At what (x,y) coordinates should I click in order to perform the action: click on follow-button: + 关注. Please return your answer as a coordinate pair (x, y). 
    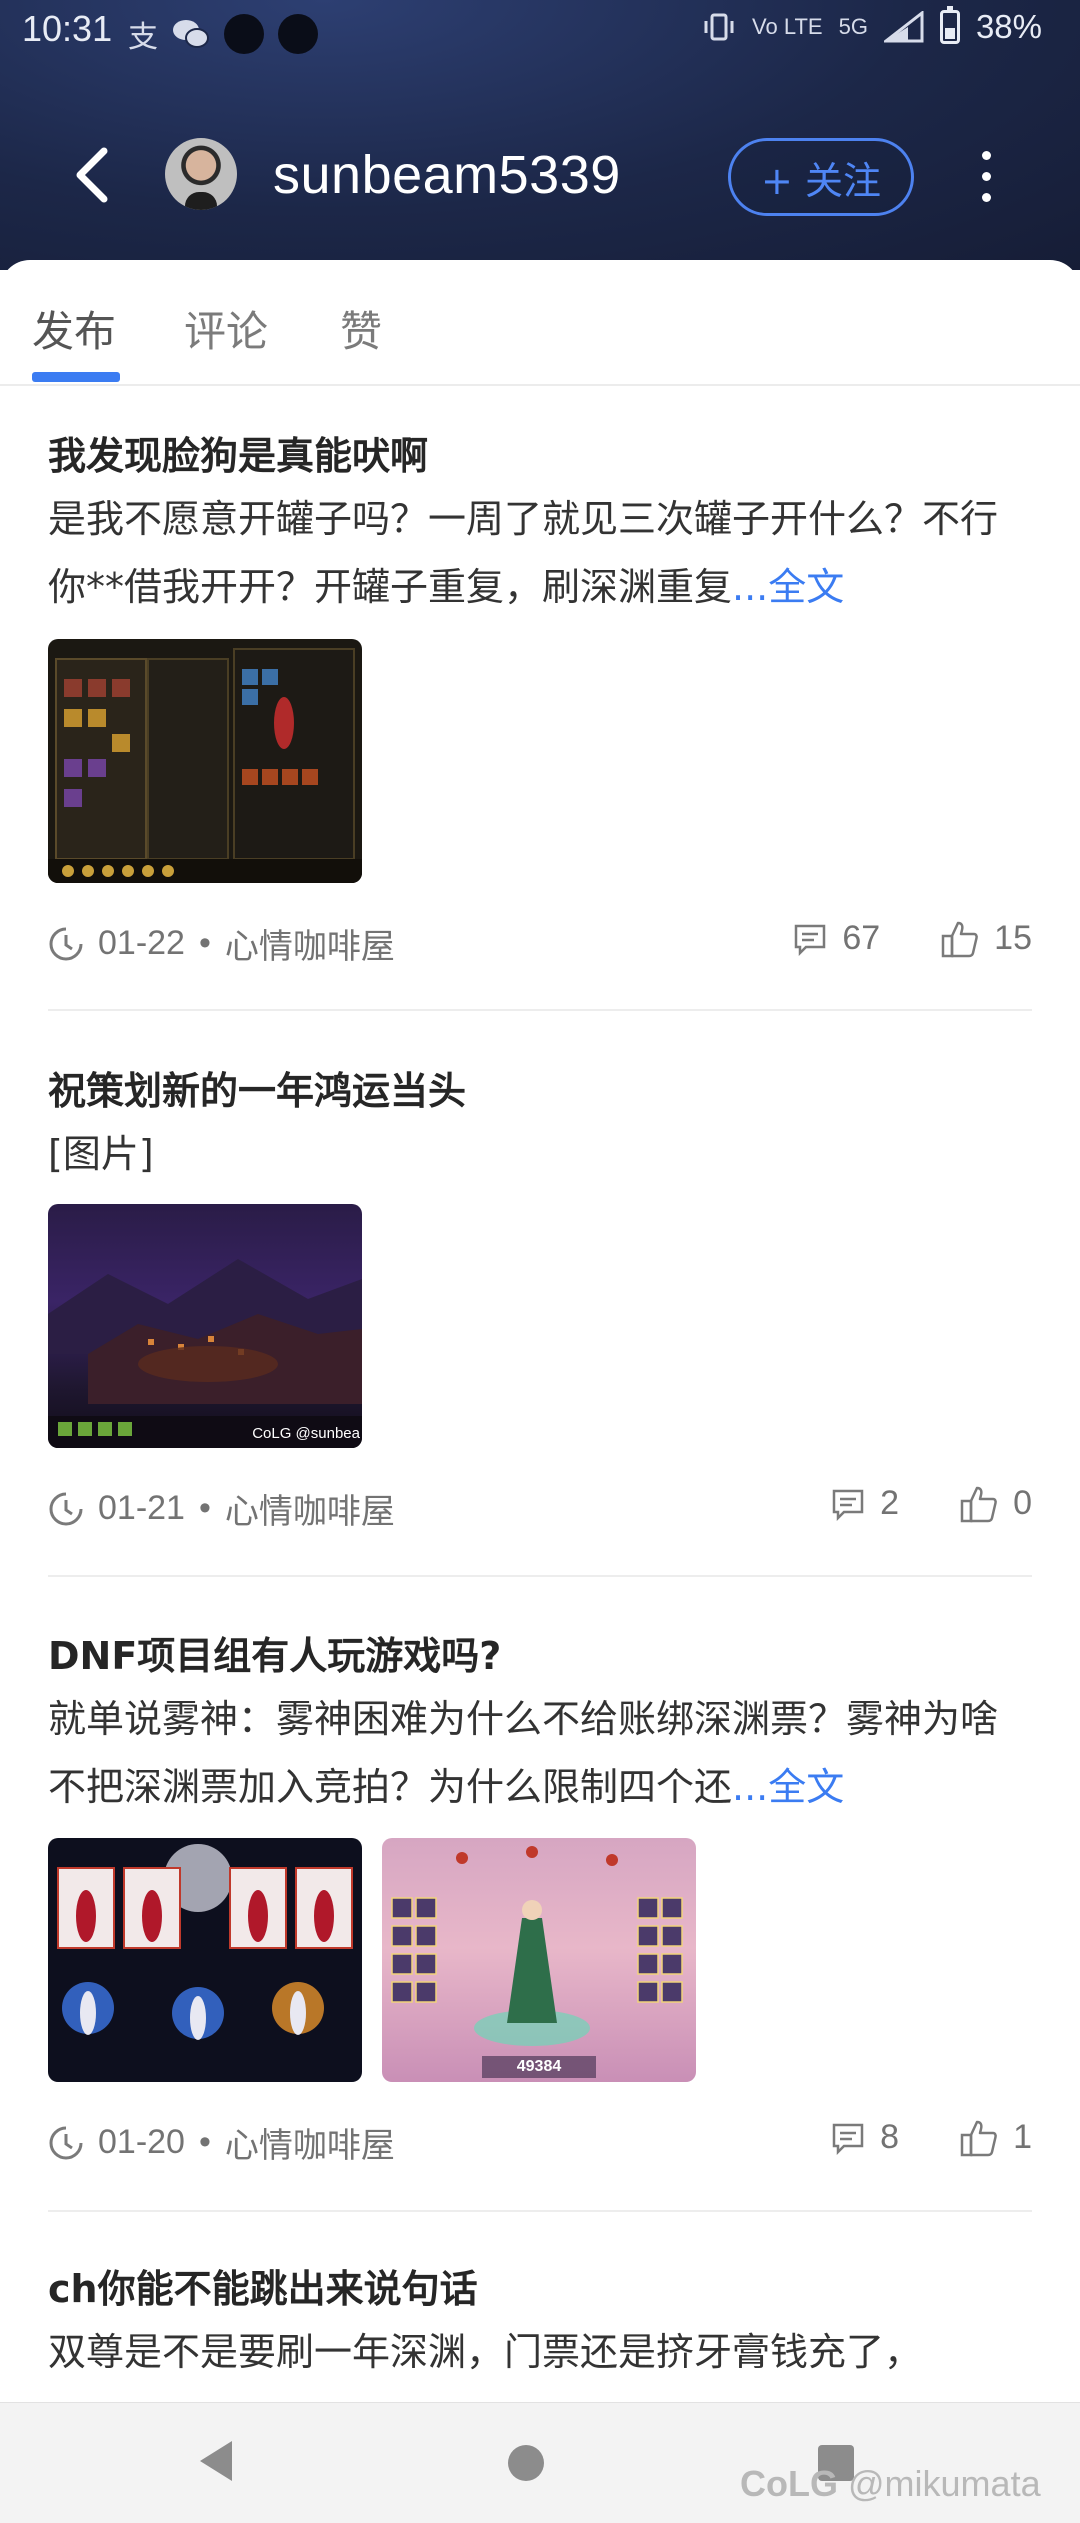
    Looking at the image, I should click on (821, 177).